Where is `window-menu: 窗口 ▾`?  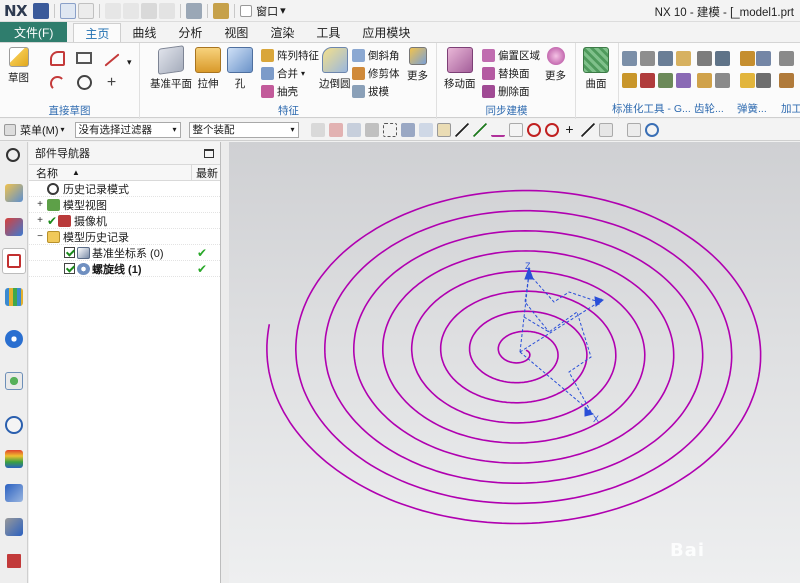
window-menu: 窗口 ▾ is located at coordinates (271, 11).